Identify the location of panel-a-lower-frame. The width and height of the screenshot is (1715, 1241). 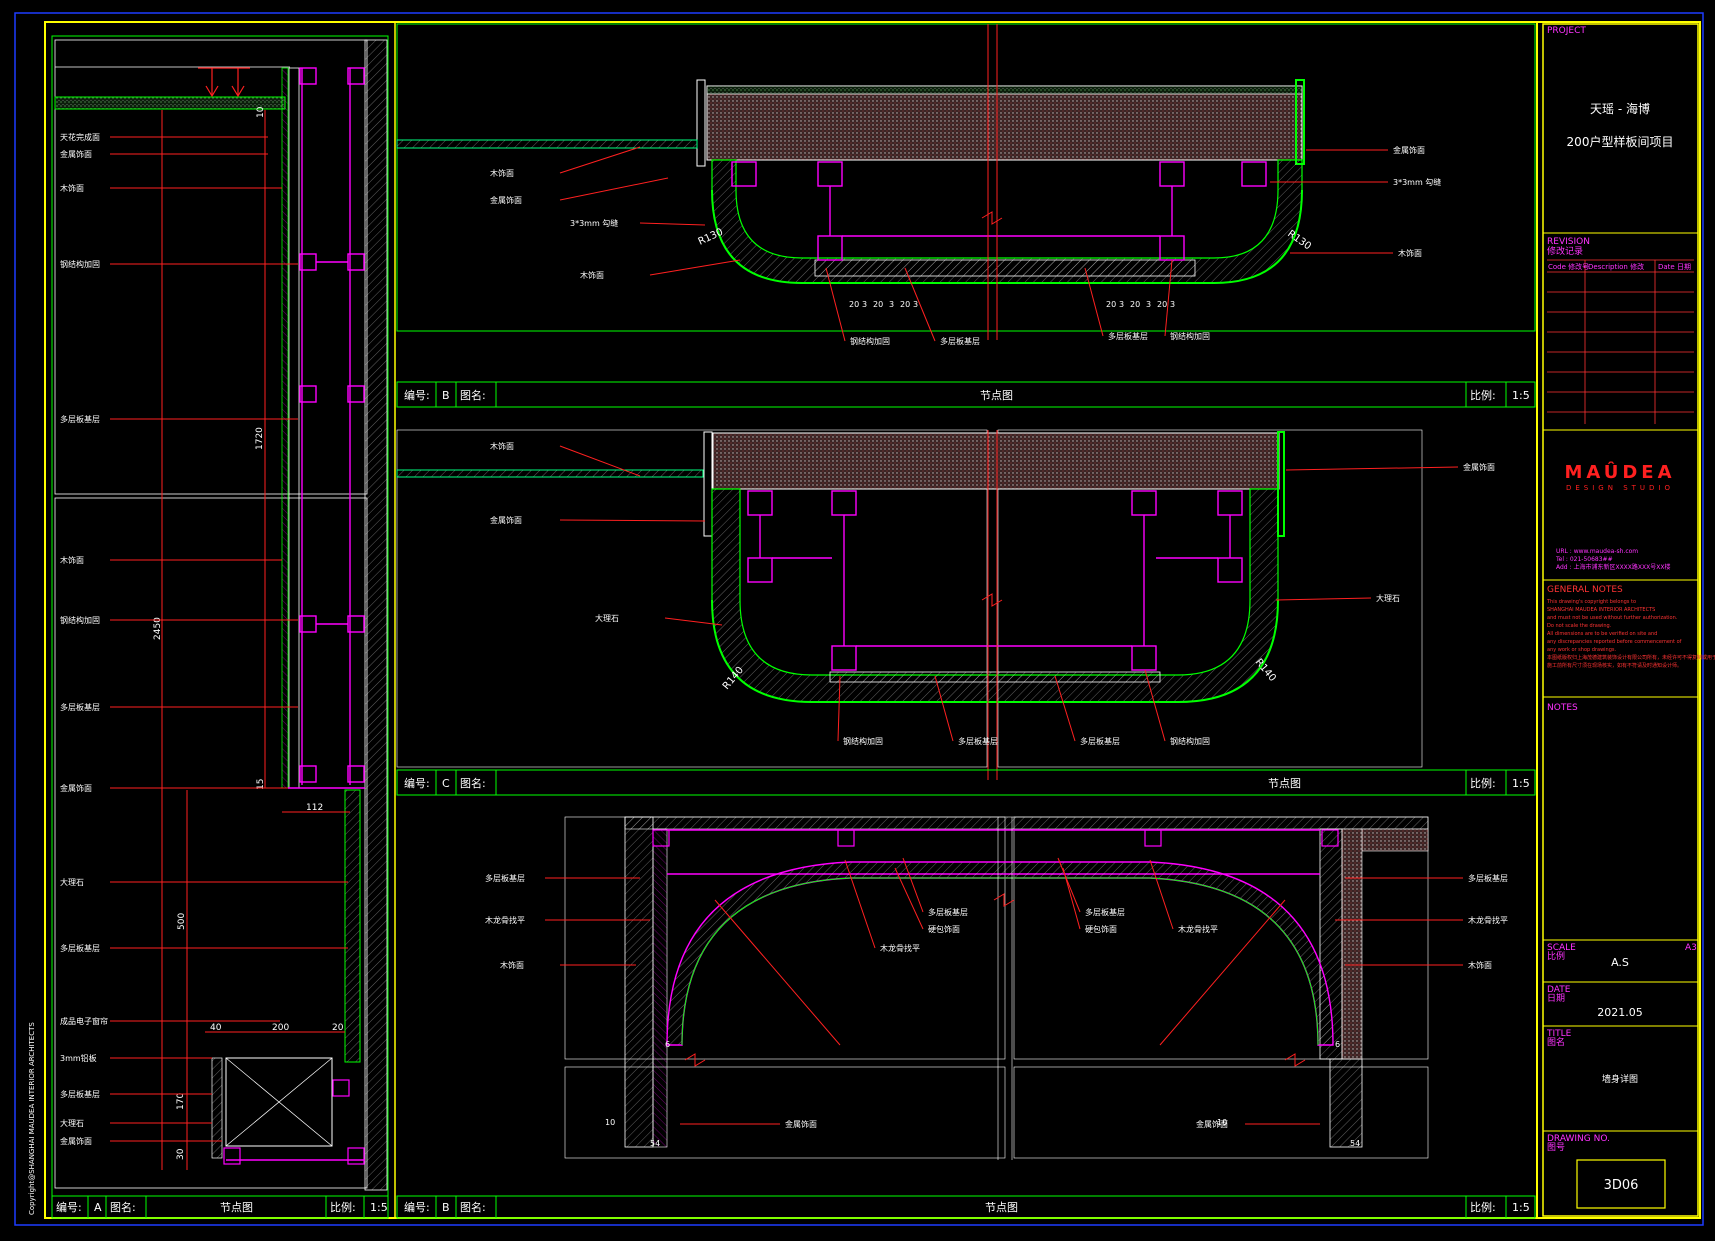
(211, 843).